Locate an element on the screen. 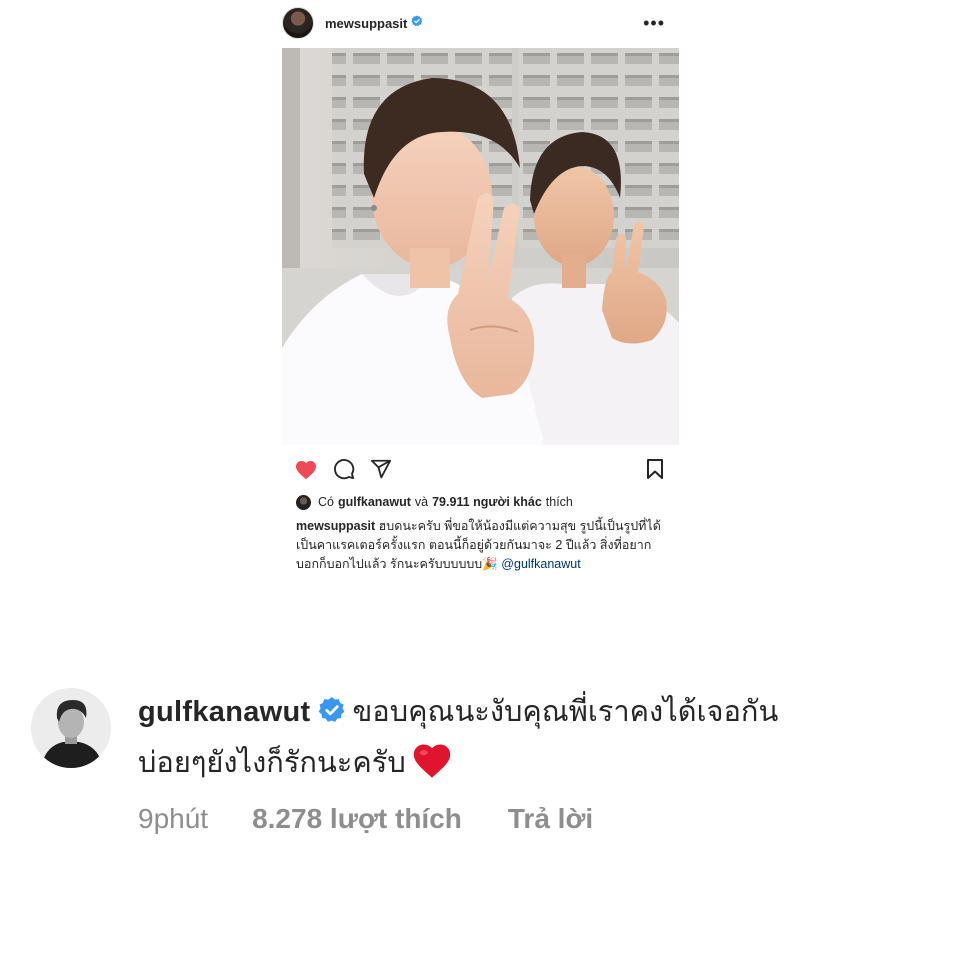 The image size is (960, 960). post-author-avatar is located at coordinates (298, 23).